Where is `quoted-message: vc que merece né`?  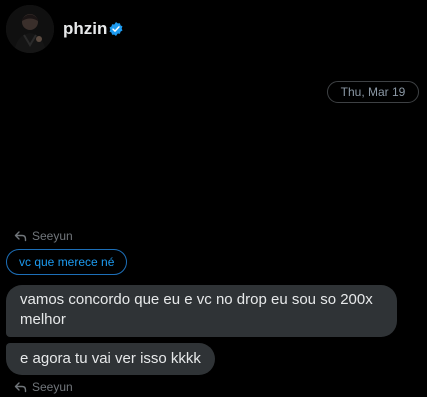
quoted-message: vc que merece né is located at coordinates (67, 262).